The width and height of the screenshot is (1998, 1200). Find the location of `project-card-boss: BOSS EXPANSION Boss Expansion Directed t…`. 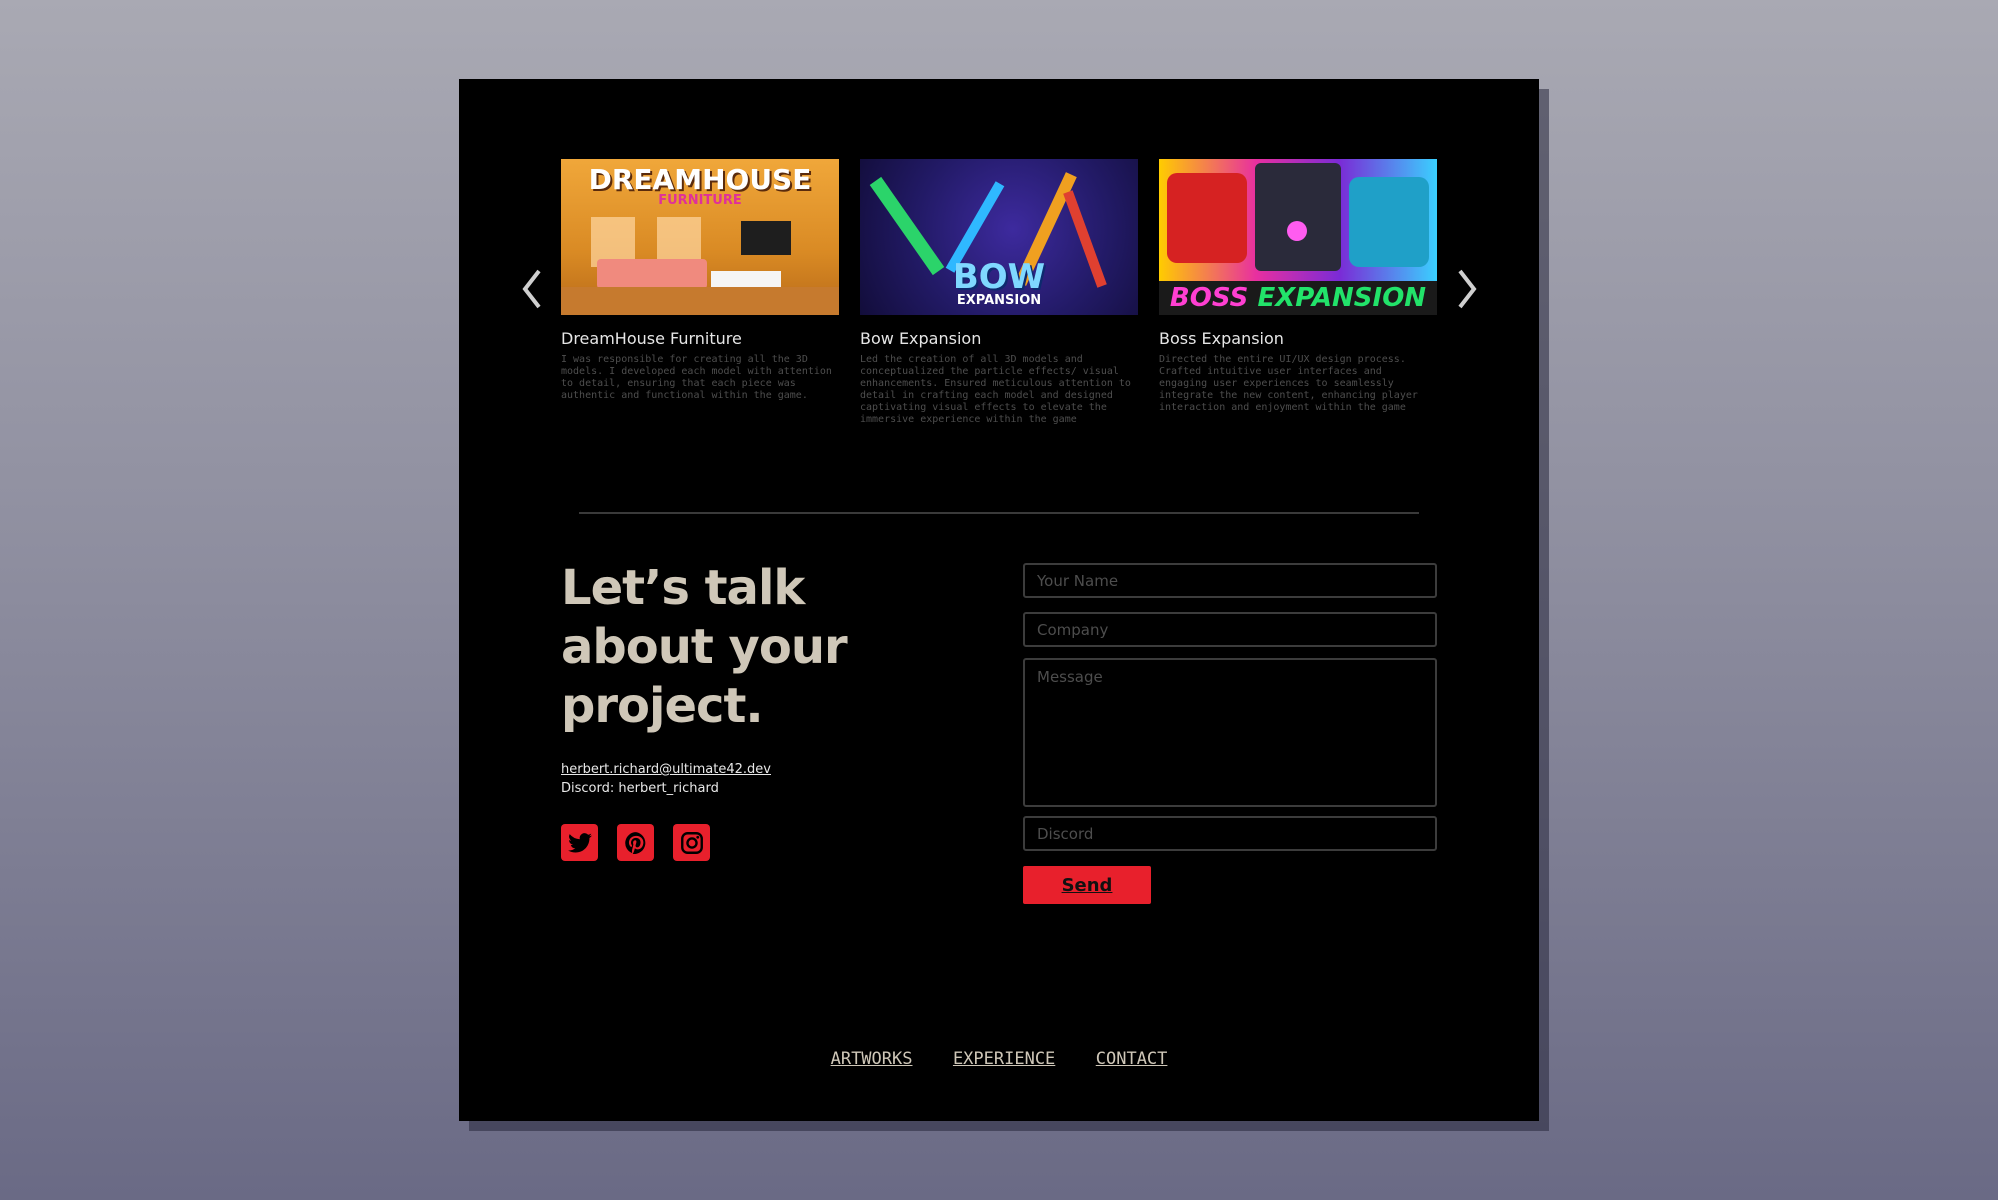

project-card-boss: BOSS EXPANSION Boss Expansion Directed t… is located at coordinates (1298, 286).